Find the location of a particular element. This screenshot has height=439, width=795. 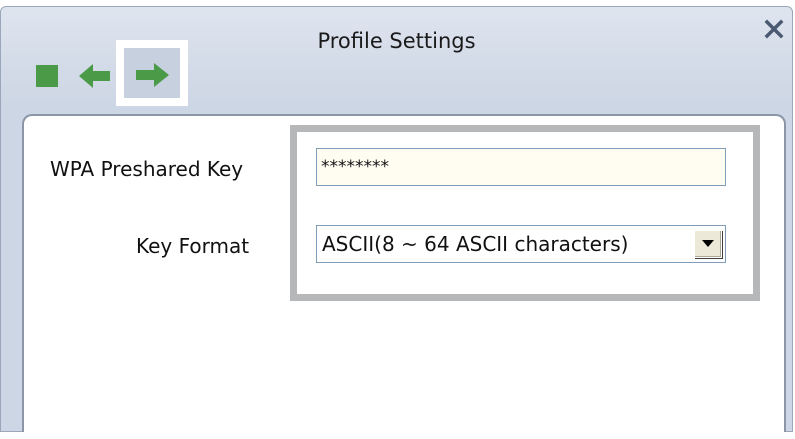

chevron-down-icon is located at coordinates (708, 243).